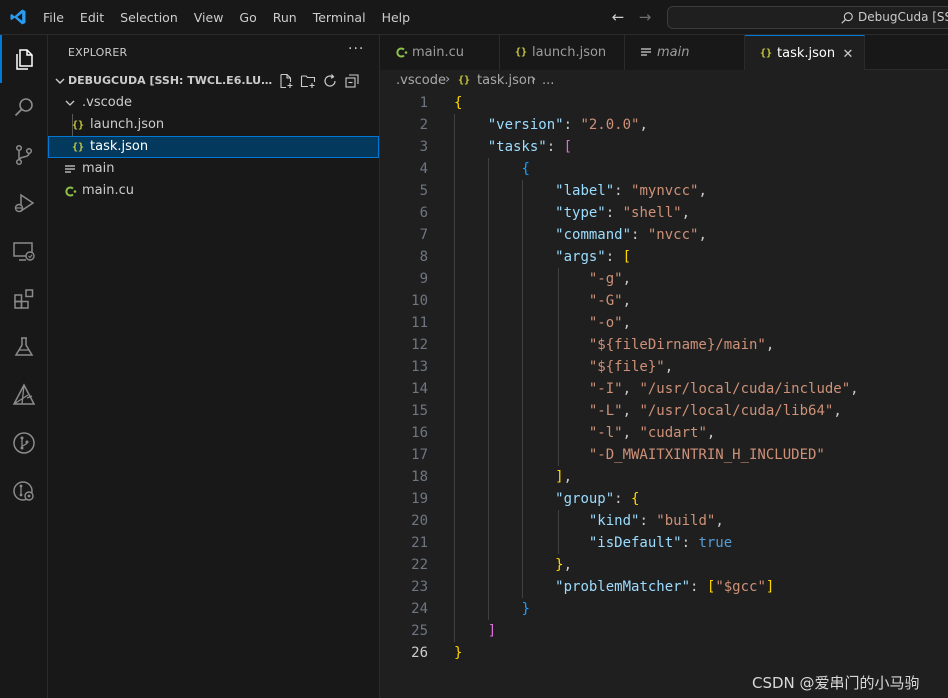 Image resolution: width=948 pixels, height=698 pixels. Describe the element at coordinates (664, 103) in the screenshot. I see `code-line: 1{` at that location.